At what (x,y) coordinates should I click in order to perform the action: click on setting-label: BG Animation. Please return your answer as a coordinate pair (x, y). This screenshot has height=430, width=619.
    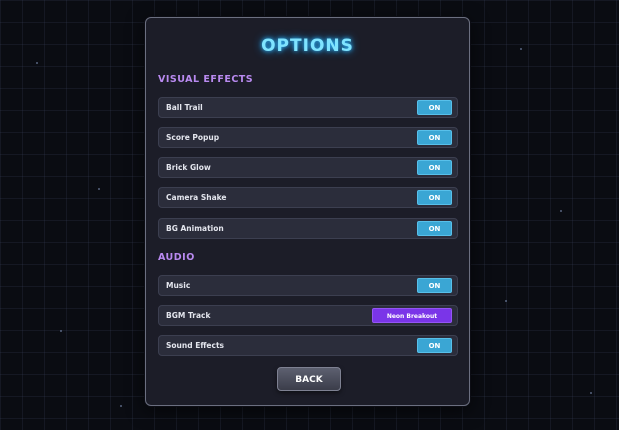
    Looking at the image, I should click on (195, 228).